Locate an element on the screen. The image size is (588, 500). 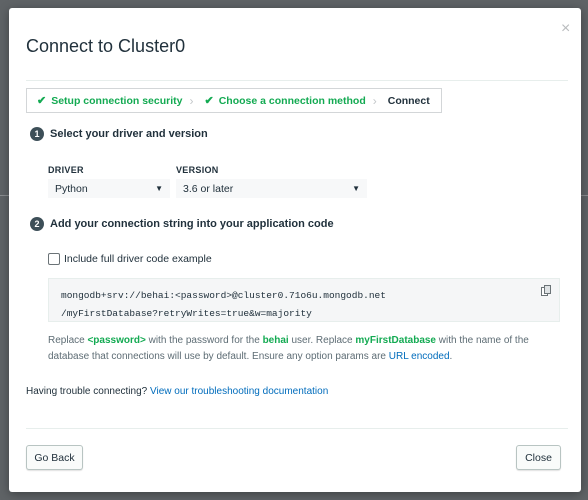
step-number-badge: 2 is located at coordinates (37, 224).